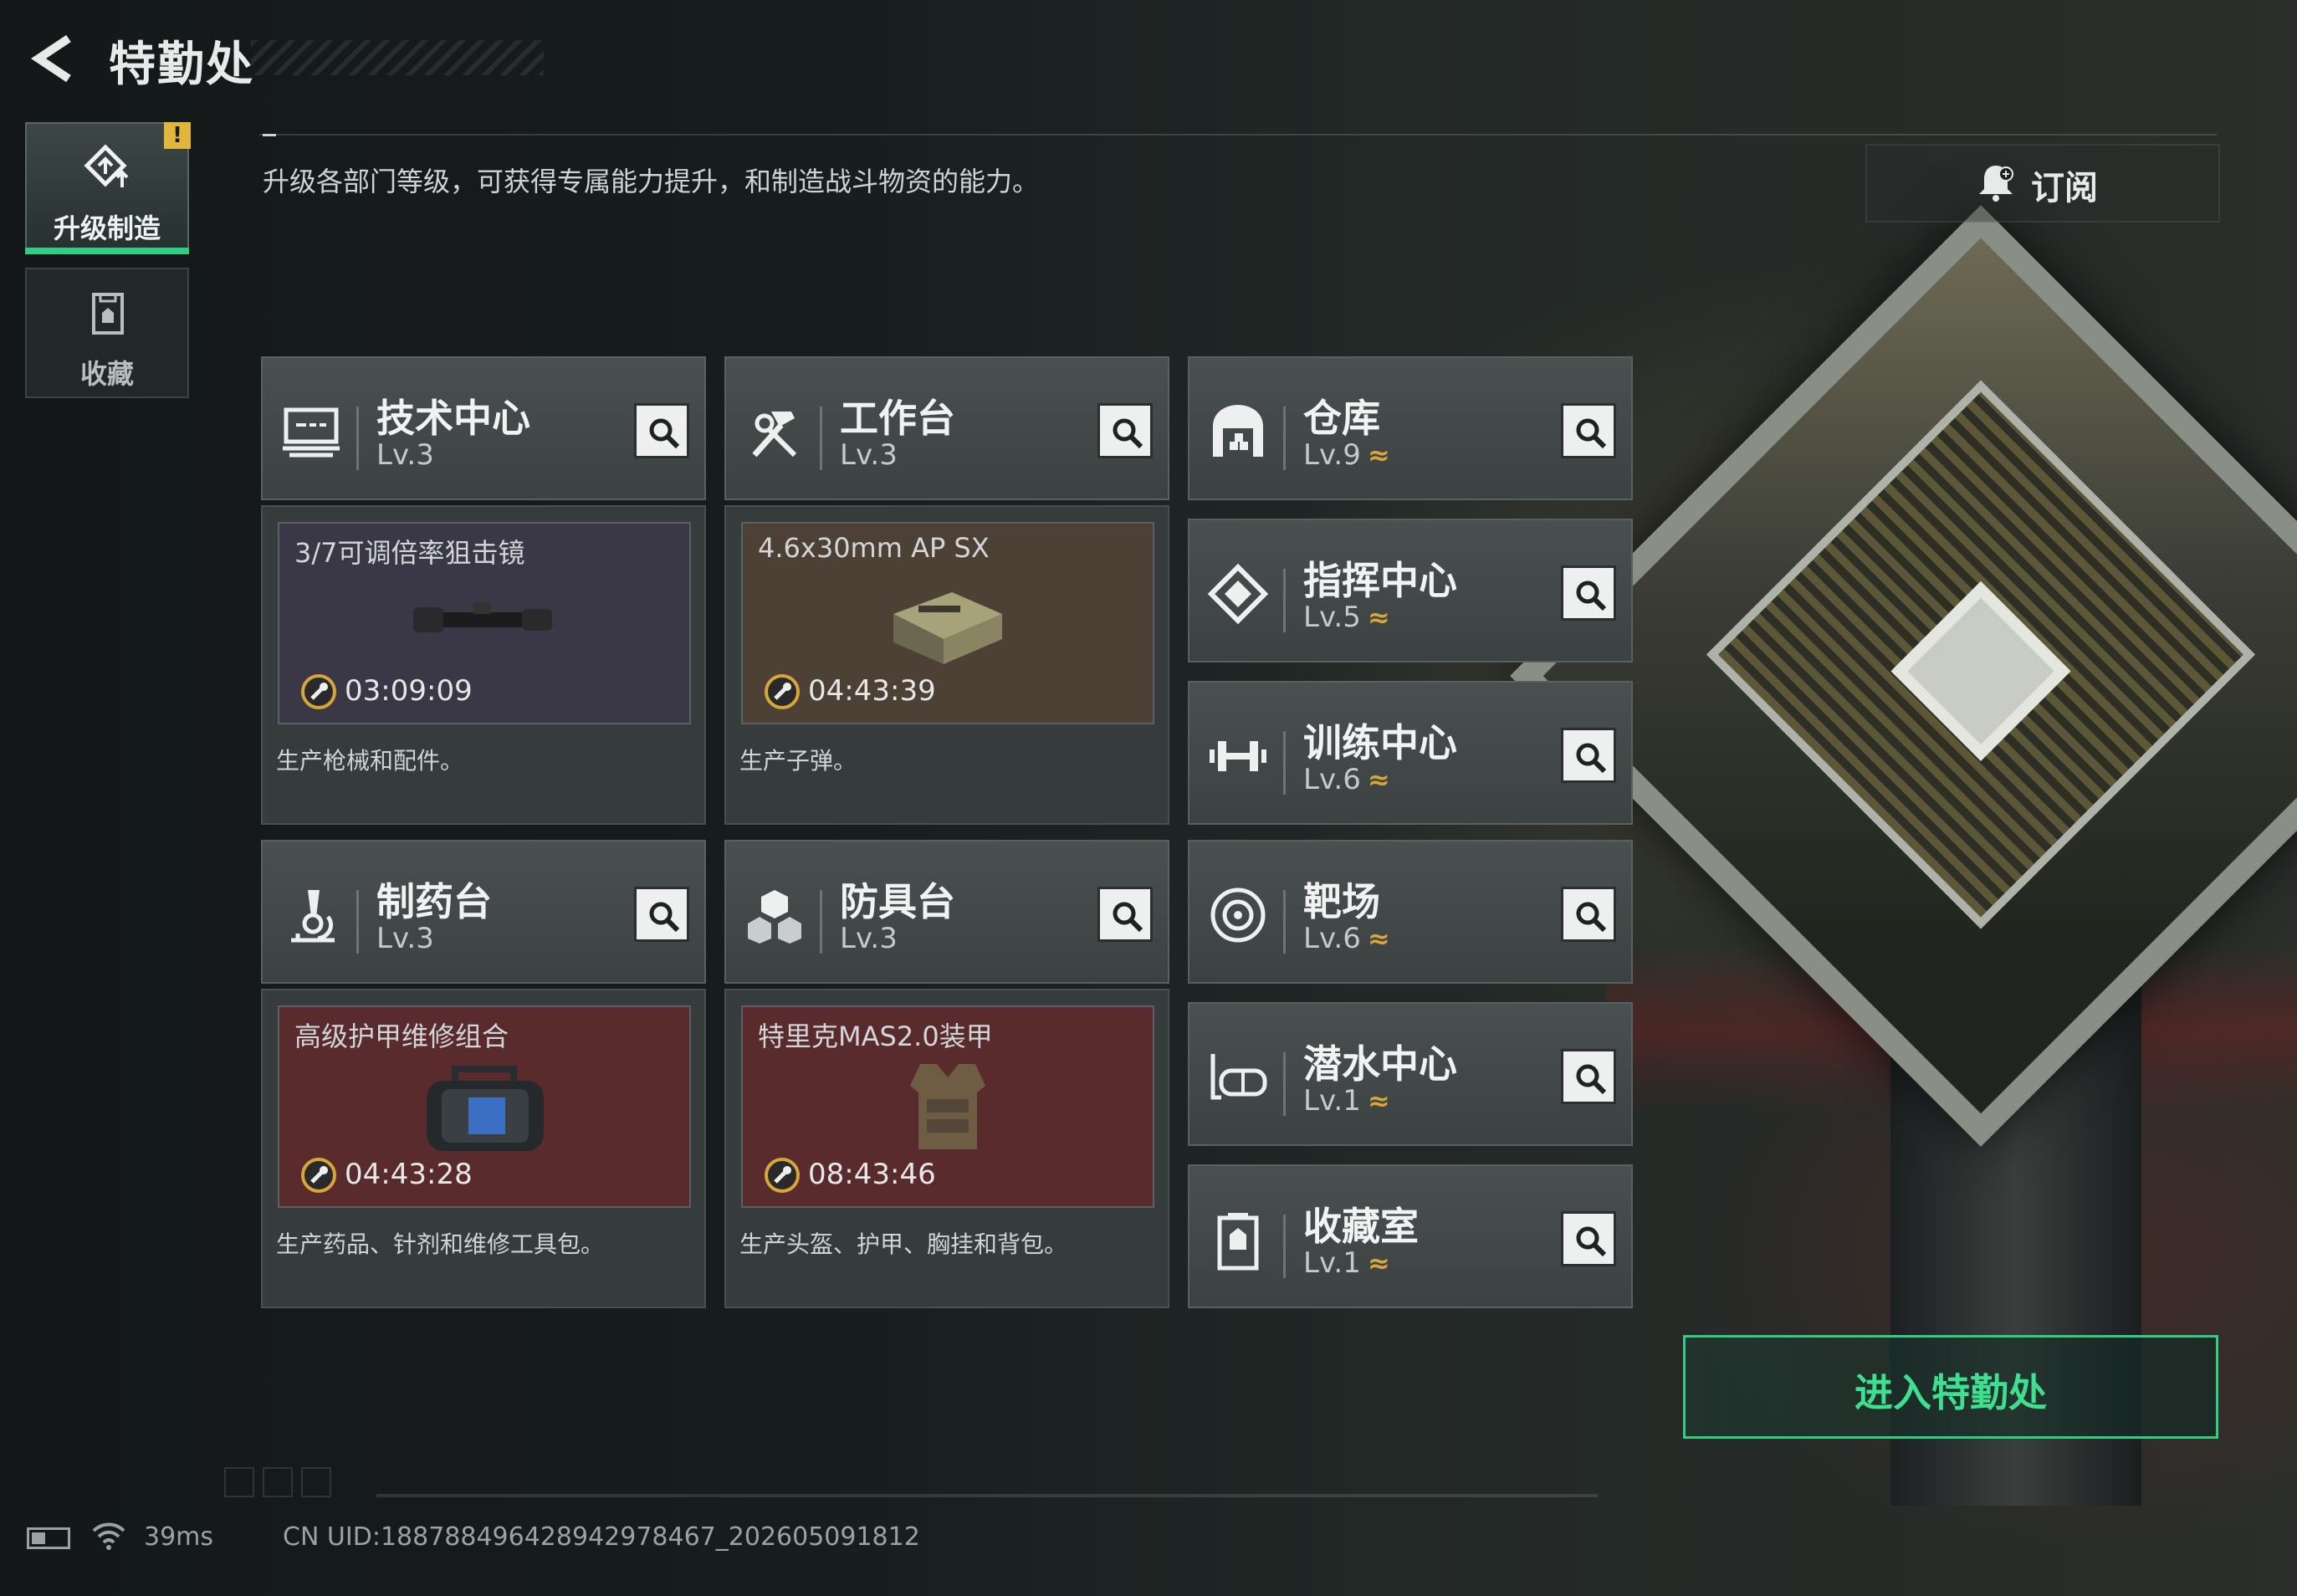 This screenshot has width=2297, height=1596. Describe the element at coordinates (440, 1244) in the screenshot. I see `dept-description: 生产药品、针剂和维修工具包。` at that location.